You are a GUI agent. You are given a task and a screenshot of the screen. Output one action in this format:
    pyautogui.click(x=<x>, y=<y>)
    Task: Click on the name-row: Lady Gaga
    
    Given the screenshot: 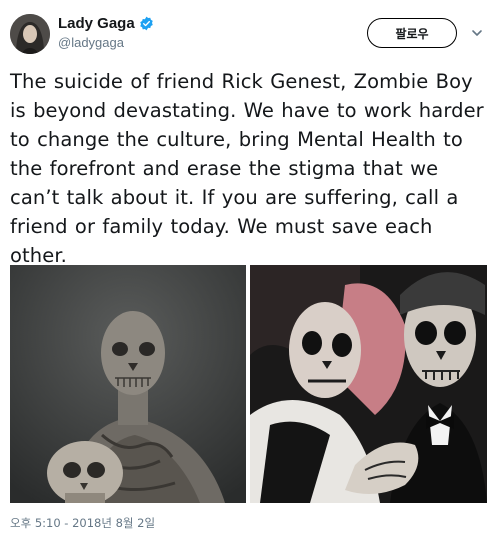 What is the action you would take?
    pyautogui.click(x=106, y=23)
    